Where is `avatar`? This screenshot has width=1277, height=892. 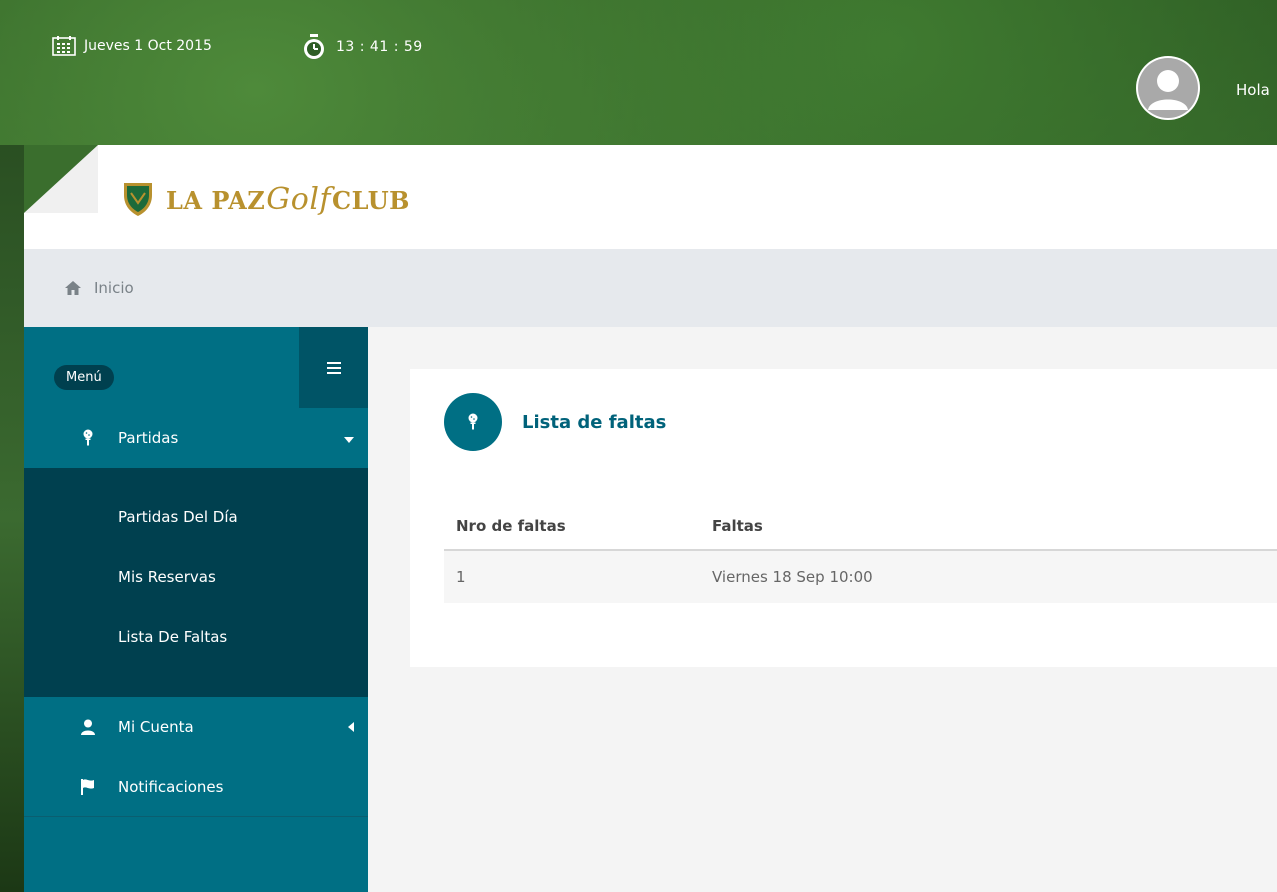 avatar is located at coordinates (1168, 88).